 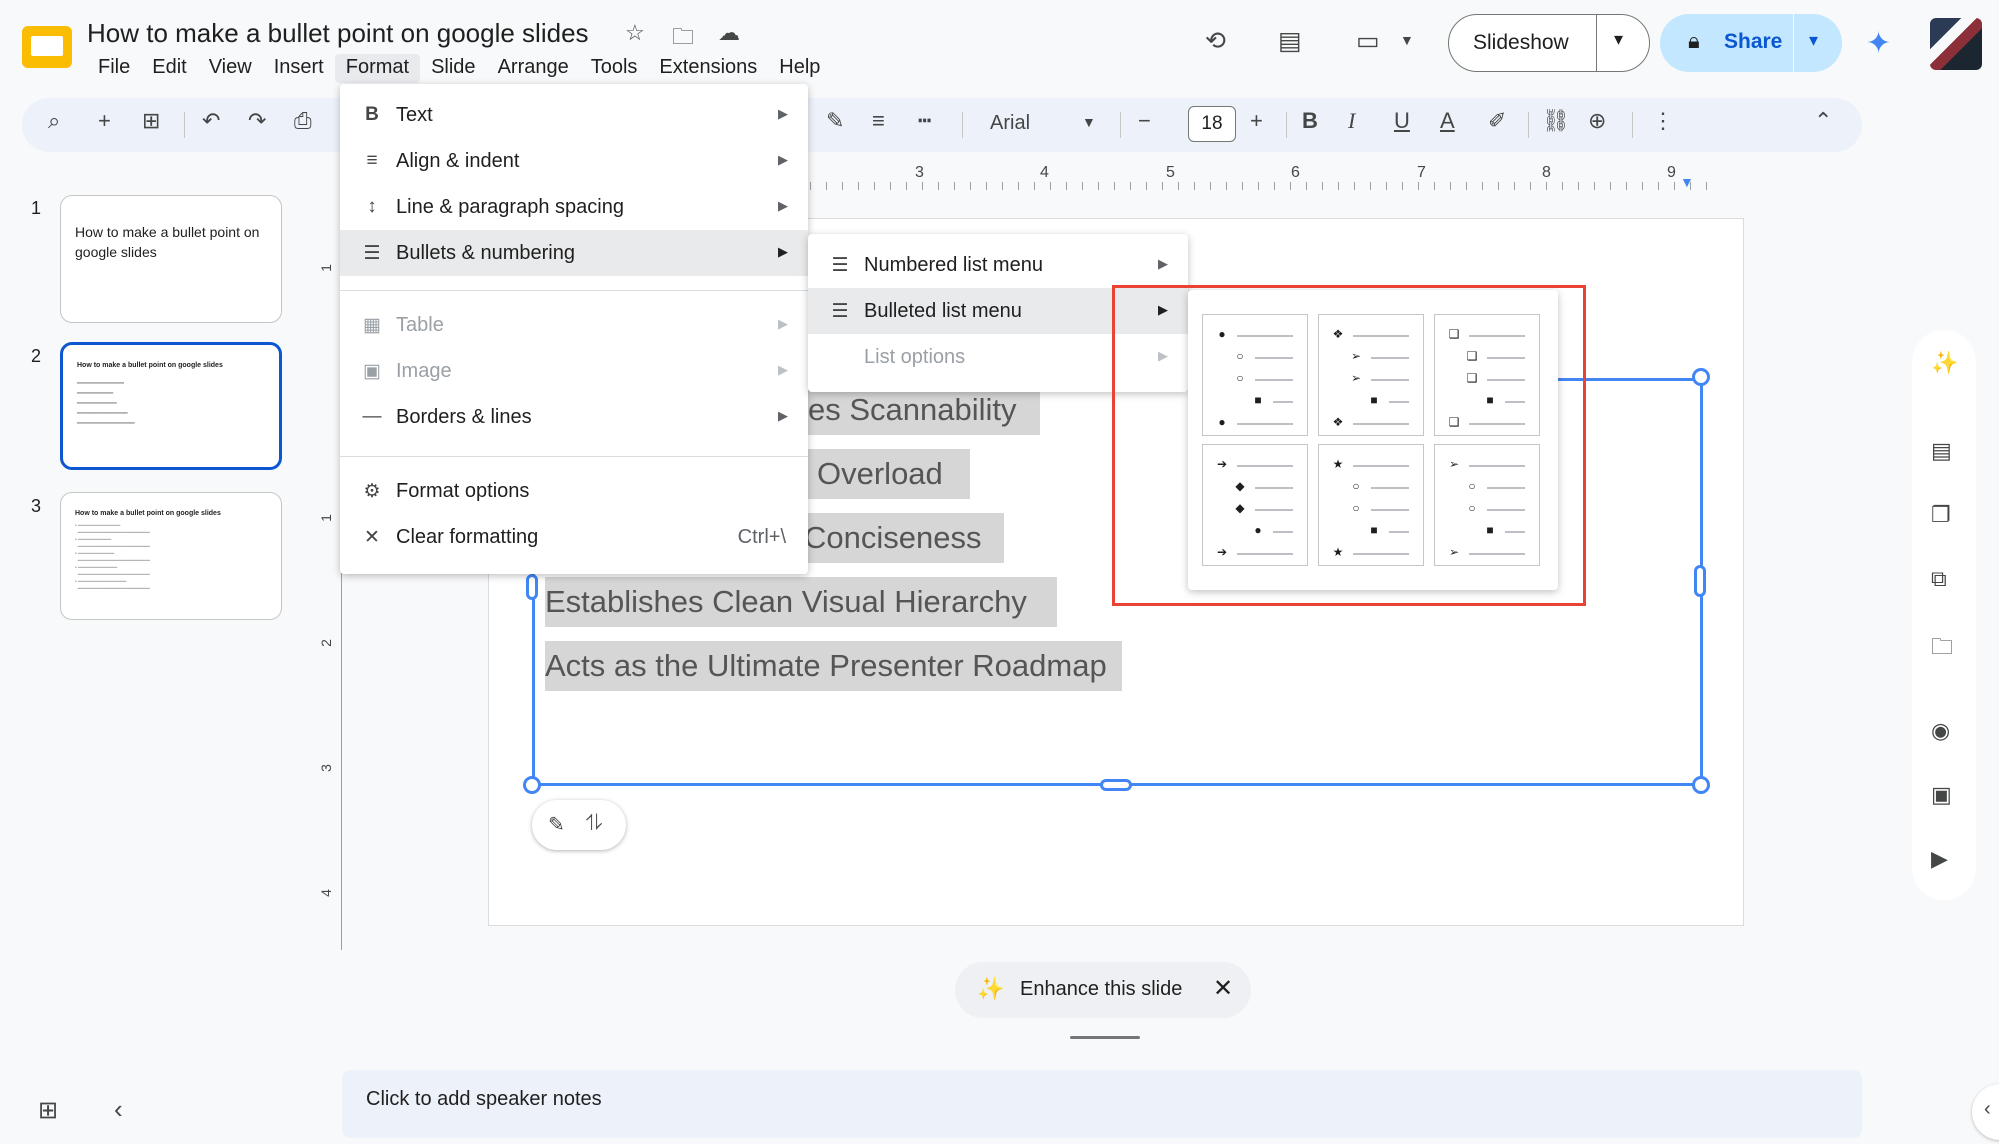 What do you see at coordinates (1144, 121) in the screenshot?
I see `decrease-font-icon: −` at bounding box center [1144, 121].